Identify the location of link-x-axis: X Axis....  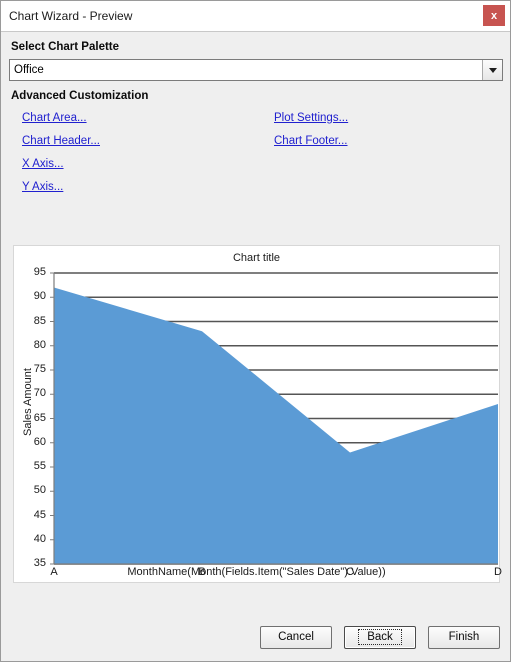
(43, 164).